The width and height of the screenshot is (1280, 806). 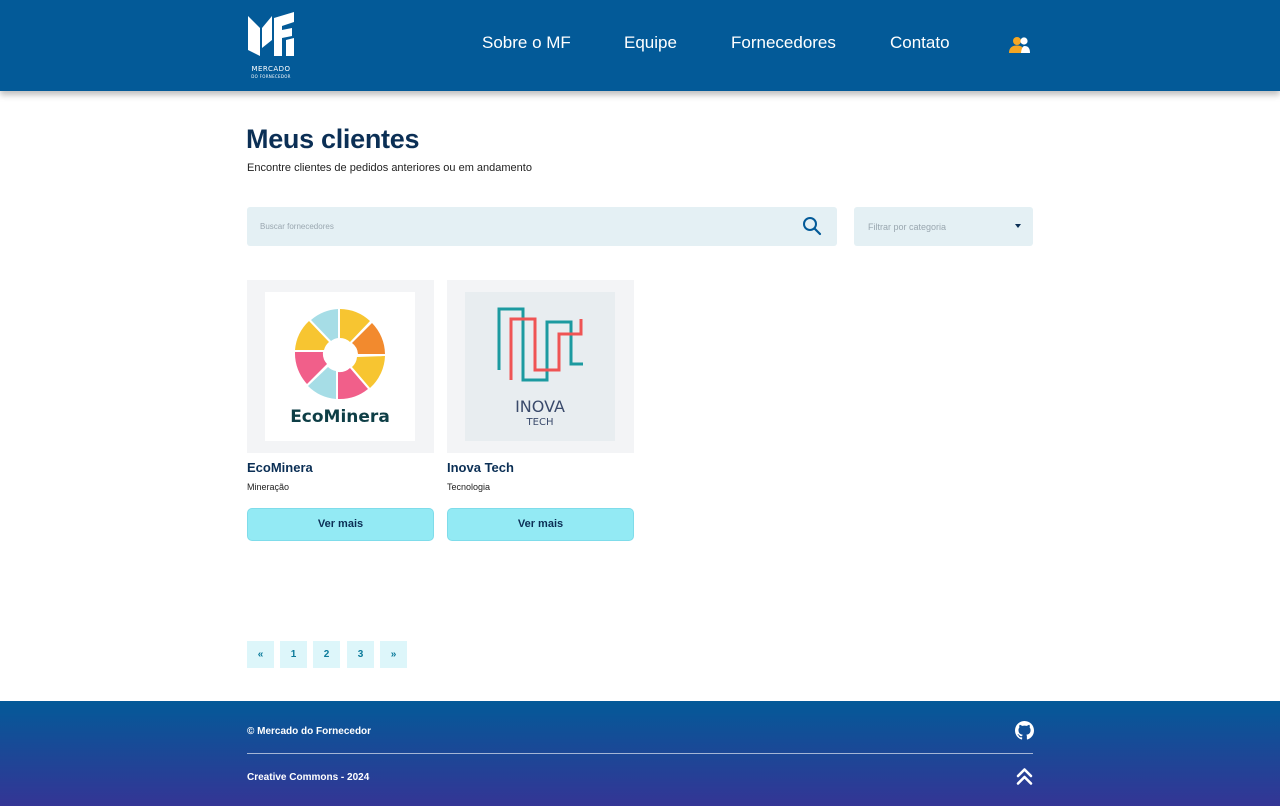 What do you see at coordinates (517, 226) in the screenshot?
I see `search-input` at bounding box center [517, 226].